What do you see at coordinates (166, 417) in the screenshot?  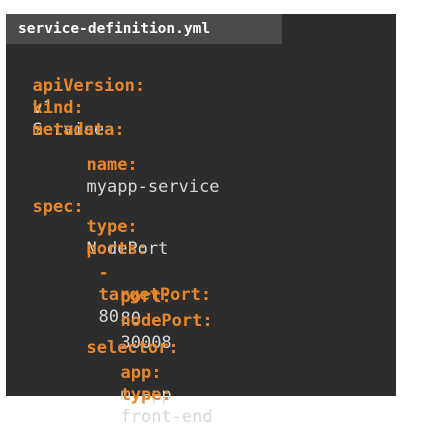 I see `yaml-value: front-end` at bounding box center [166, 417].